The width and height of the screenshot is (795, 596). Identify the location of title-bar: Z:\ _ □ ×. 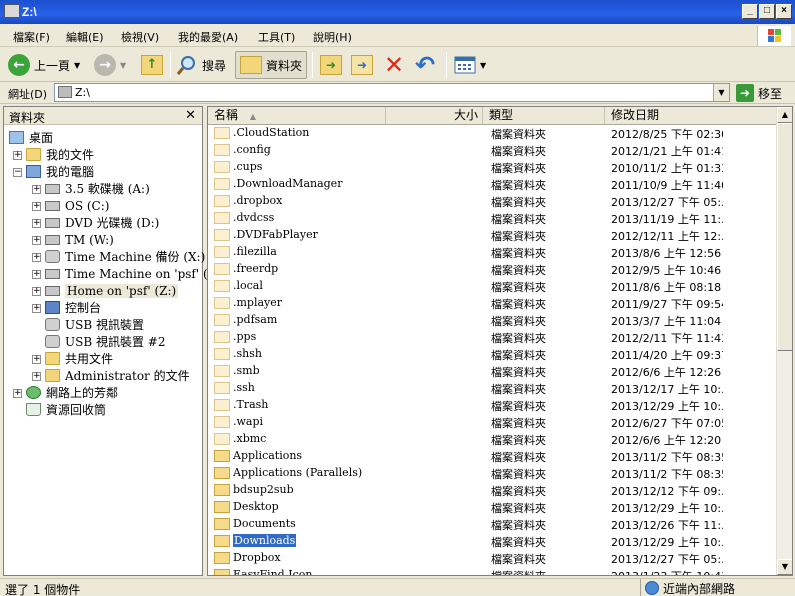
(397, 12).